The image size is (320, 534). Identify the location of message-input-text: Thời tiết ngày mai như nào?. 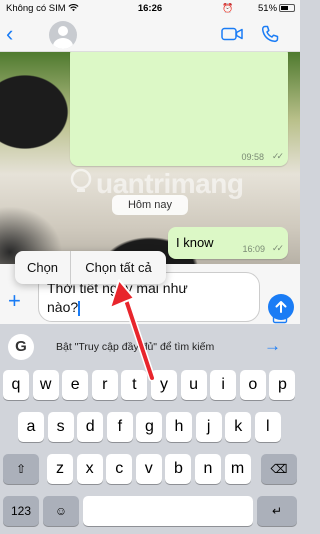
(117, 298).